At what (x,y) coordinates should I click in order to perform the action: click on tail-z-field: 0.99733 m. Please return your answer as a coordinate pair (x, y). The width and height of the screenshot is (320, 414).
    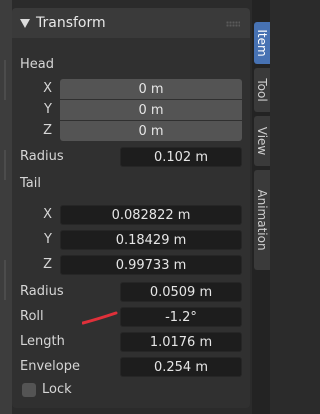
    Looking at the image, I should click on (151, 265).